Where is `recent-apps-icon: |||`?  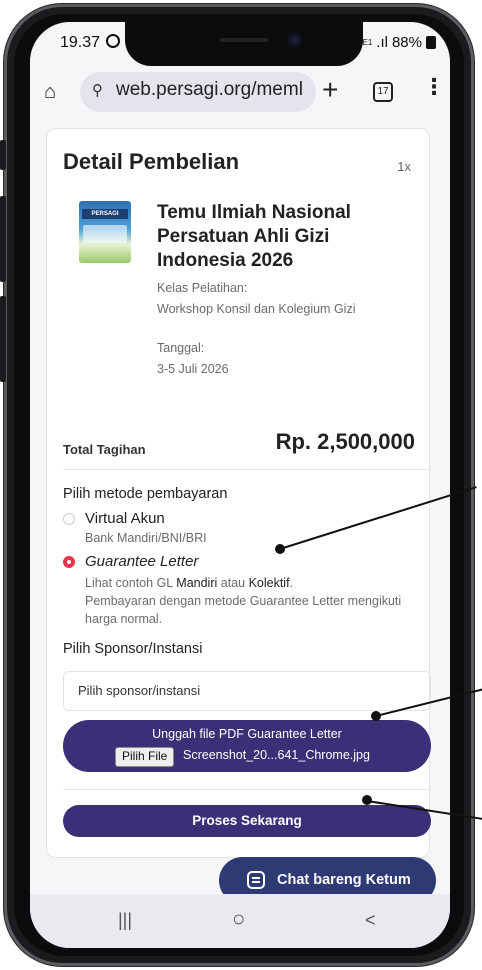 recent-apps-icon: ||| is located at coordinates (125, 920).